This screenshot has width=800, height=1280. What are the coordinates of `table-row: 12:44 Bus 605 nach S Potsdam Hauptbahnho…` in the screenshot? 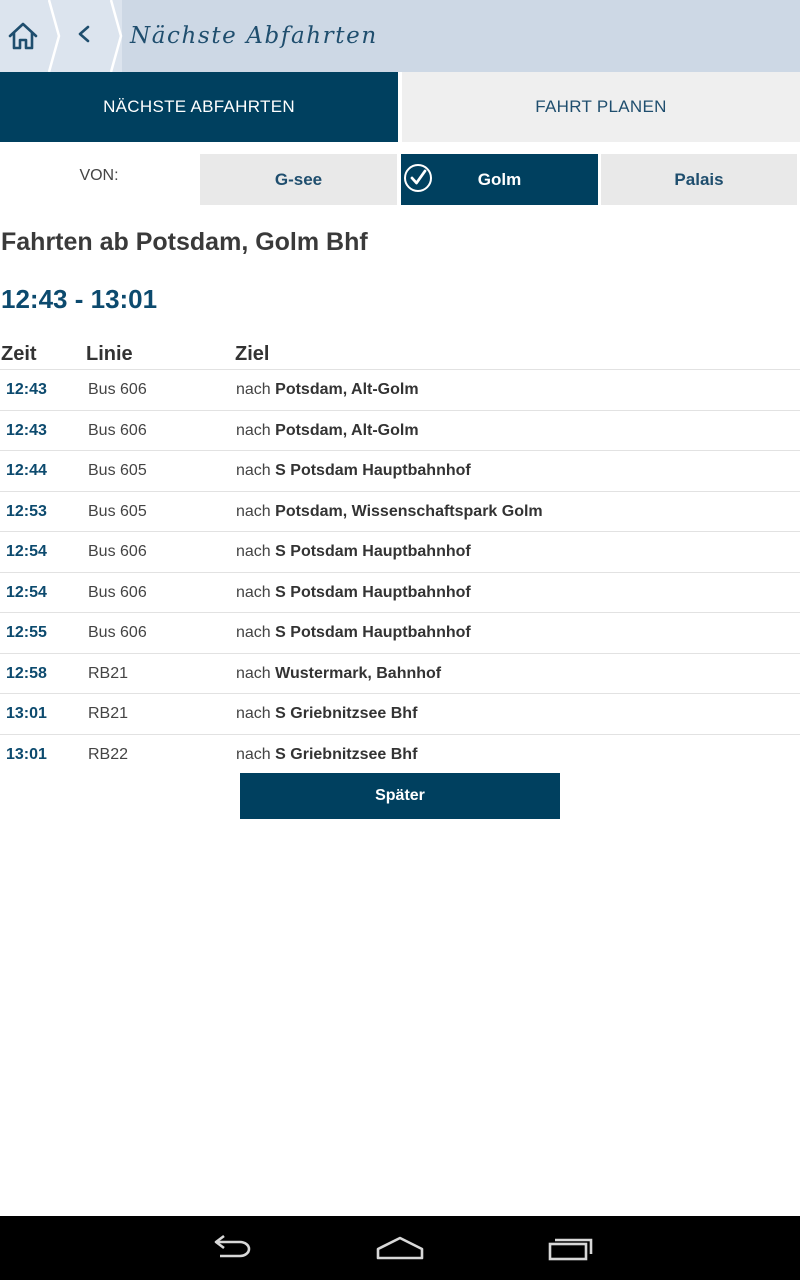 It's located at (400, 470).